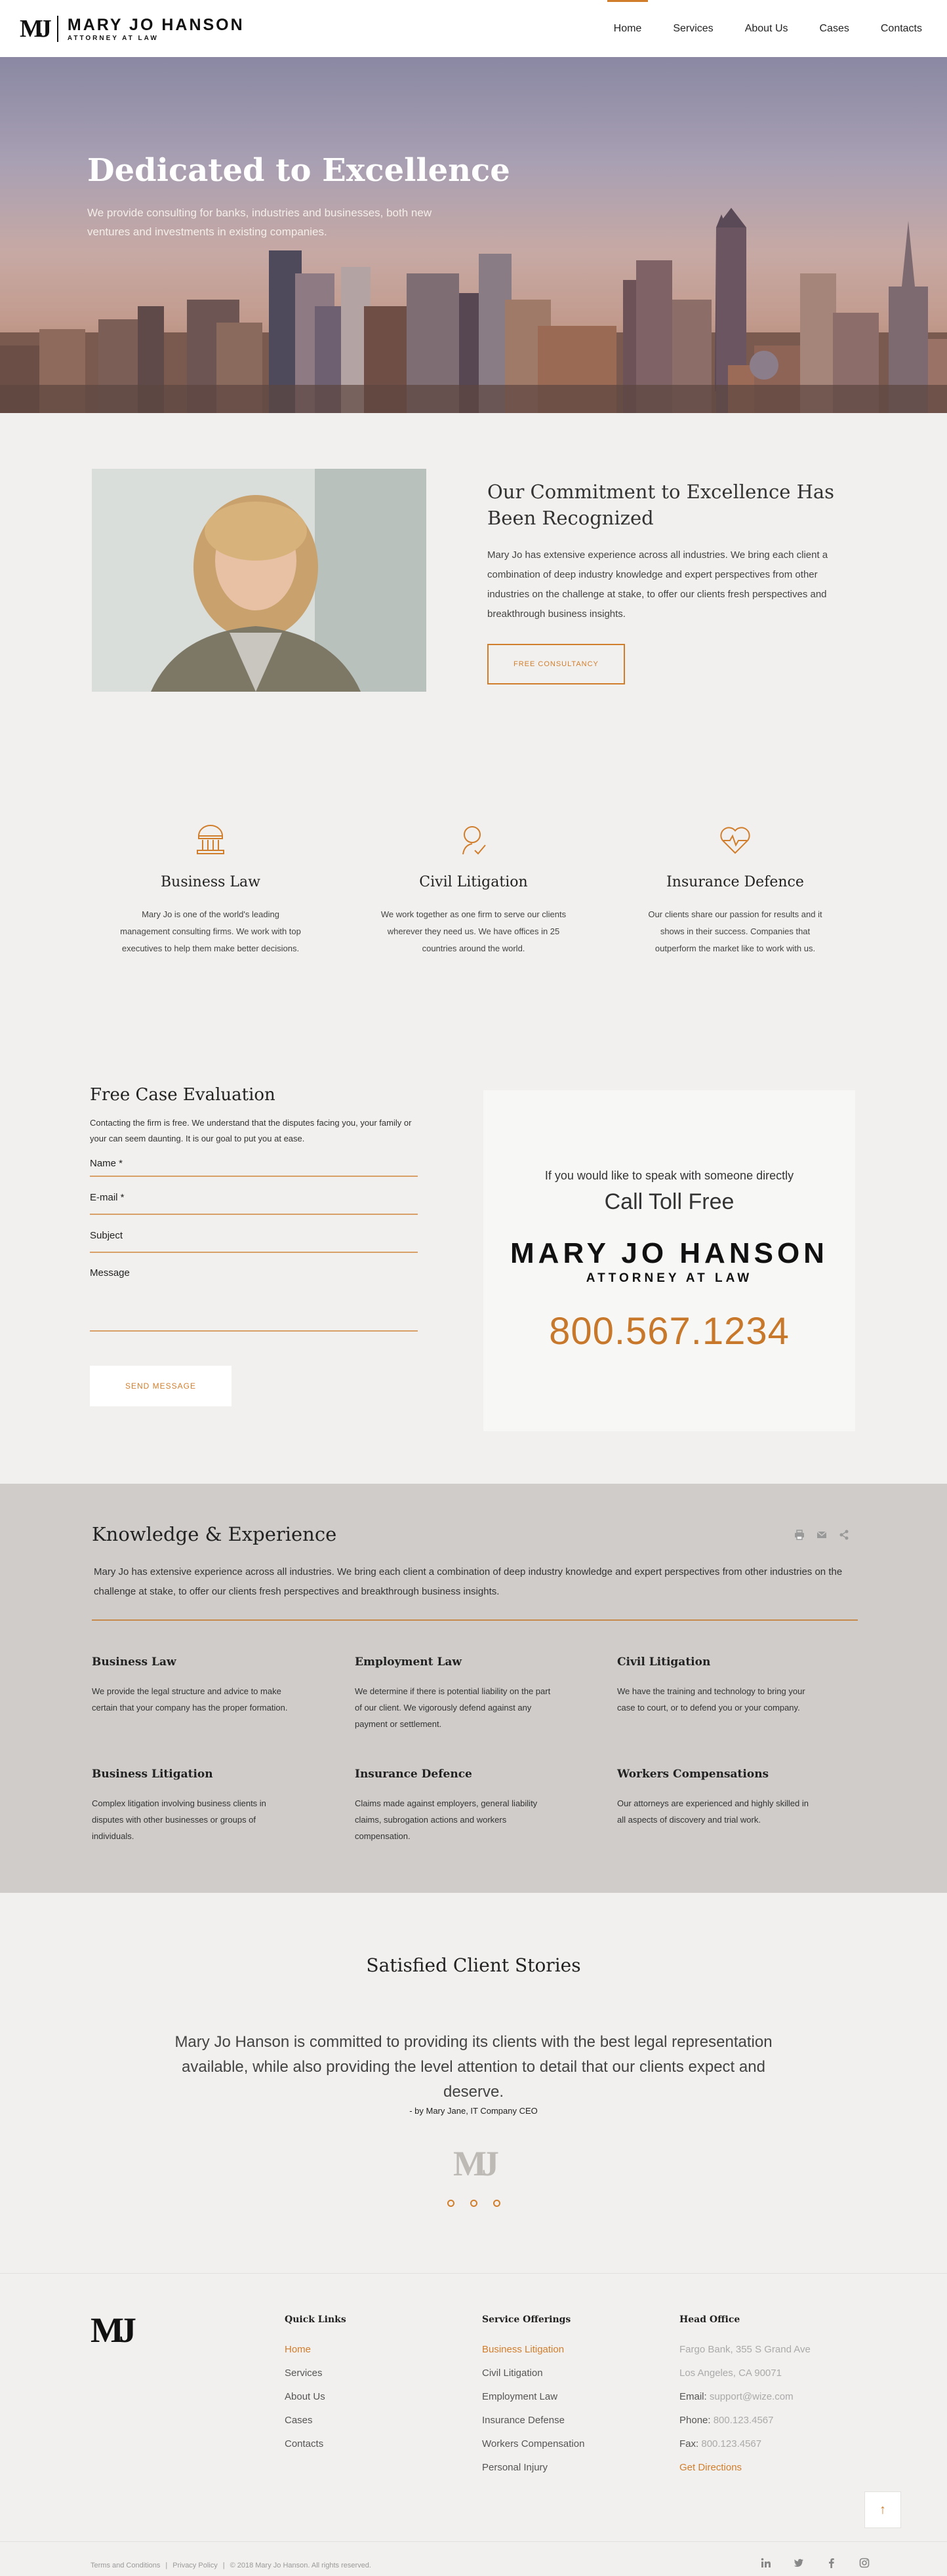  Describe the element at coordinates (766, 2563) in the screenshot. I see `linkedin-icon` at that location.